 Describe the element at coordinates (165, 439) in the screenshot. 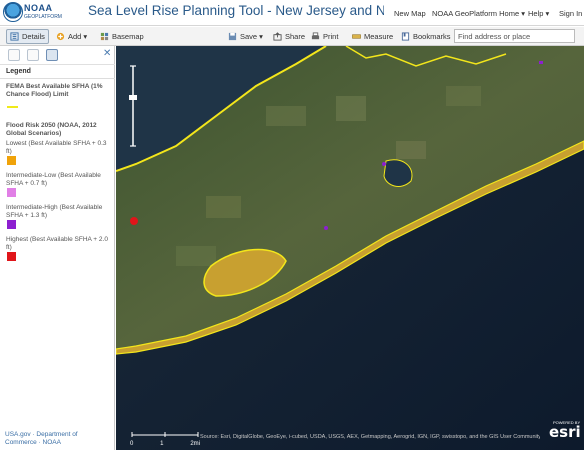

I see `scale-bar: 0 1 2mi` at that location.